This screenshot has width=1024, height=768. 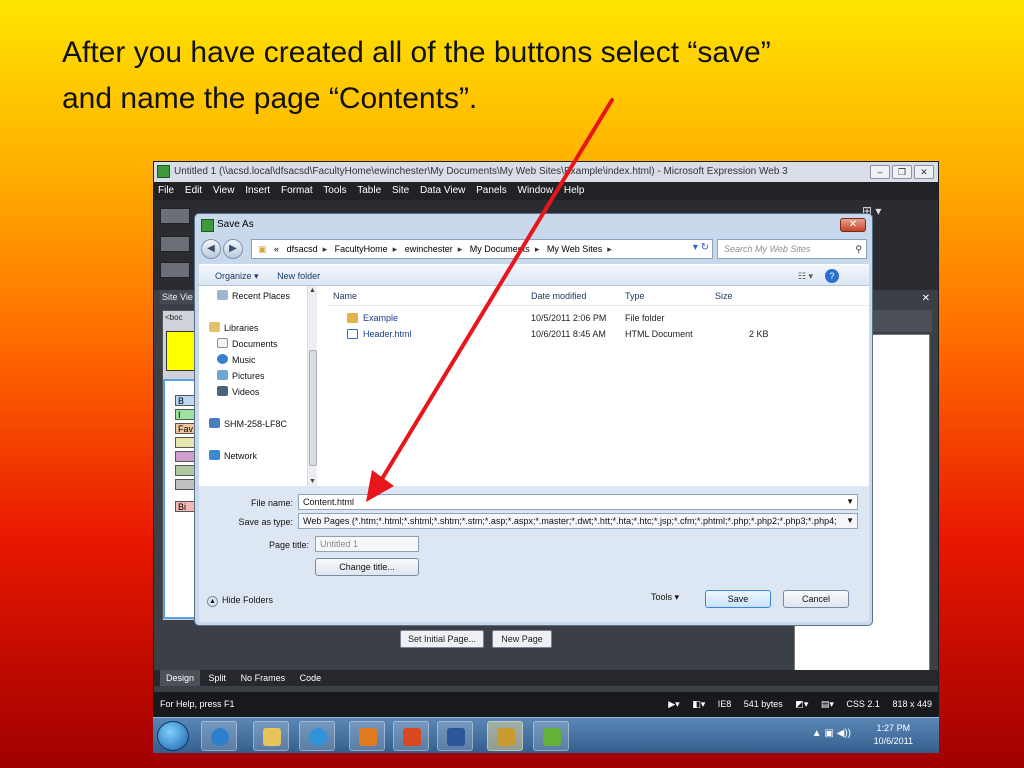 I want to click on breadcrumb-overflow: «, so click(x=276, y=249).